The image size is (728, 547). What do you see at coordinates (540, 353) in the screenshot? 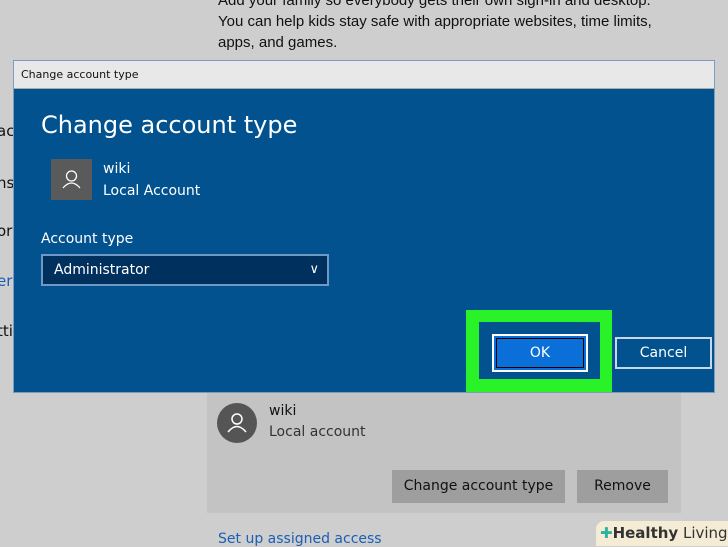
I see `ok-button: OK` at bounding box center [540, 353].